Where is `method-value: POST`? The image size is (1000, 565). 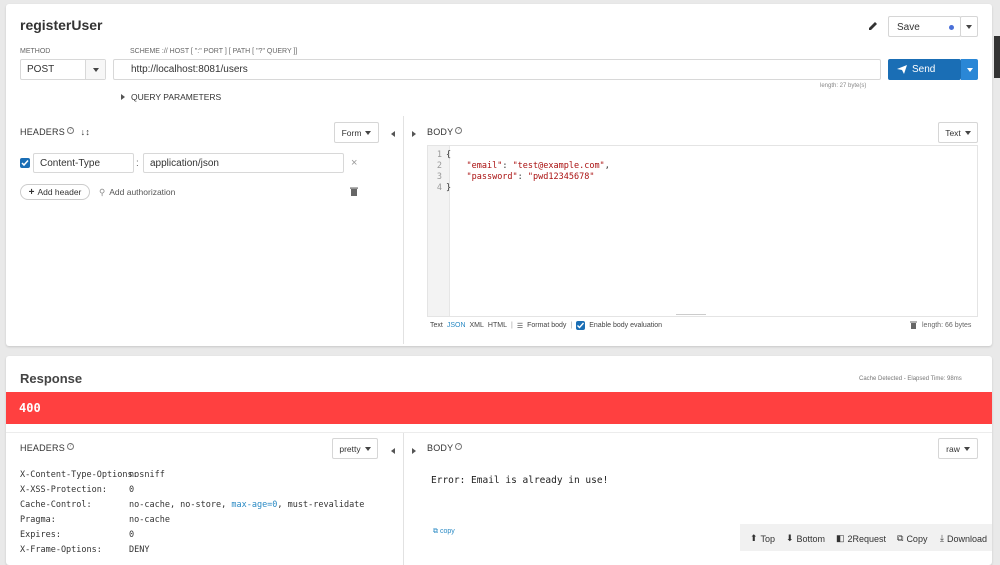 method-value: POST is located at coordinates (41, 69).